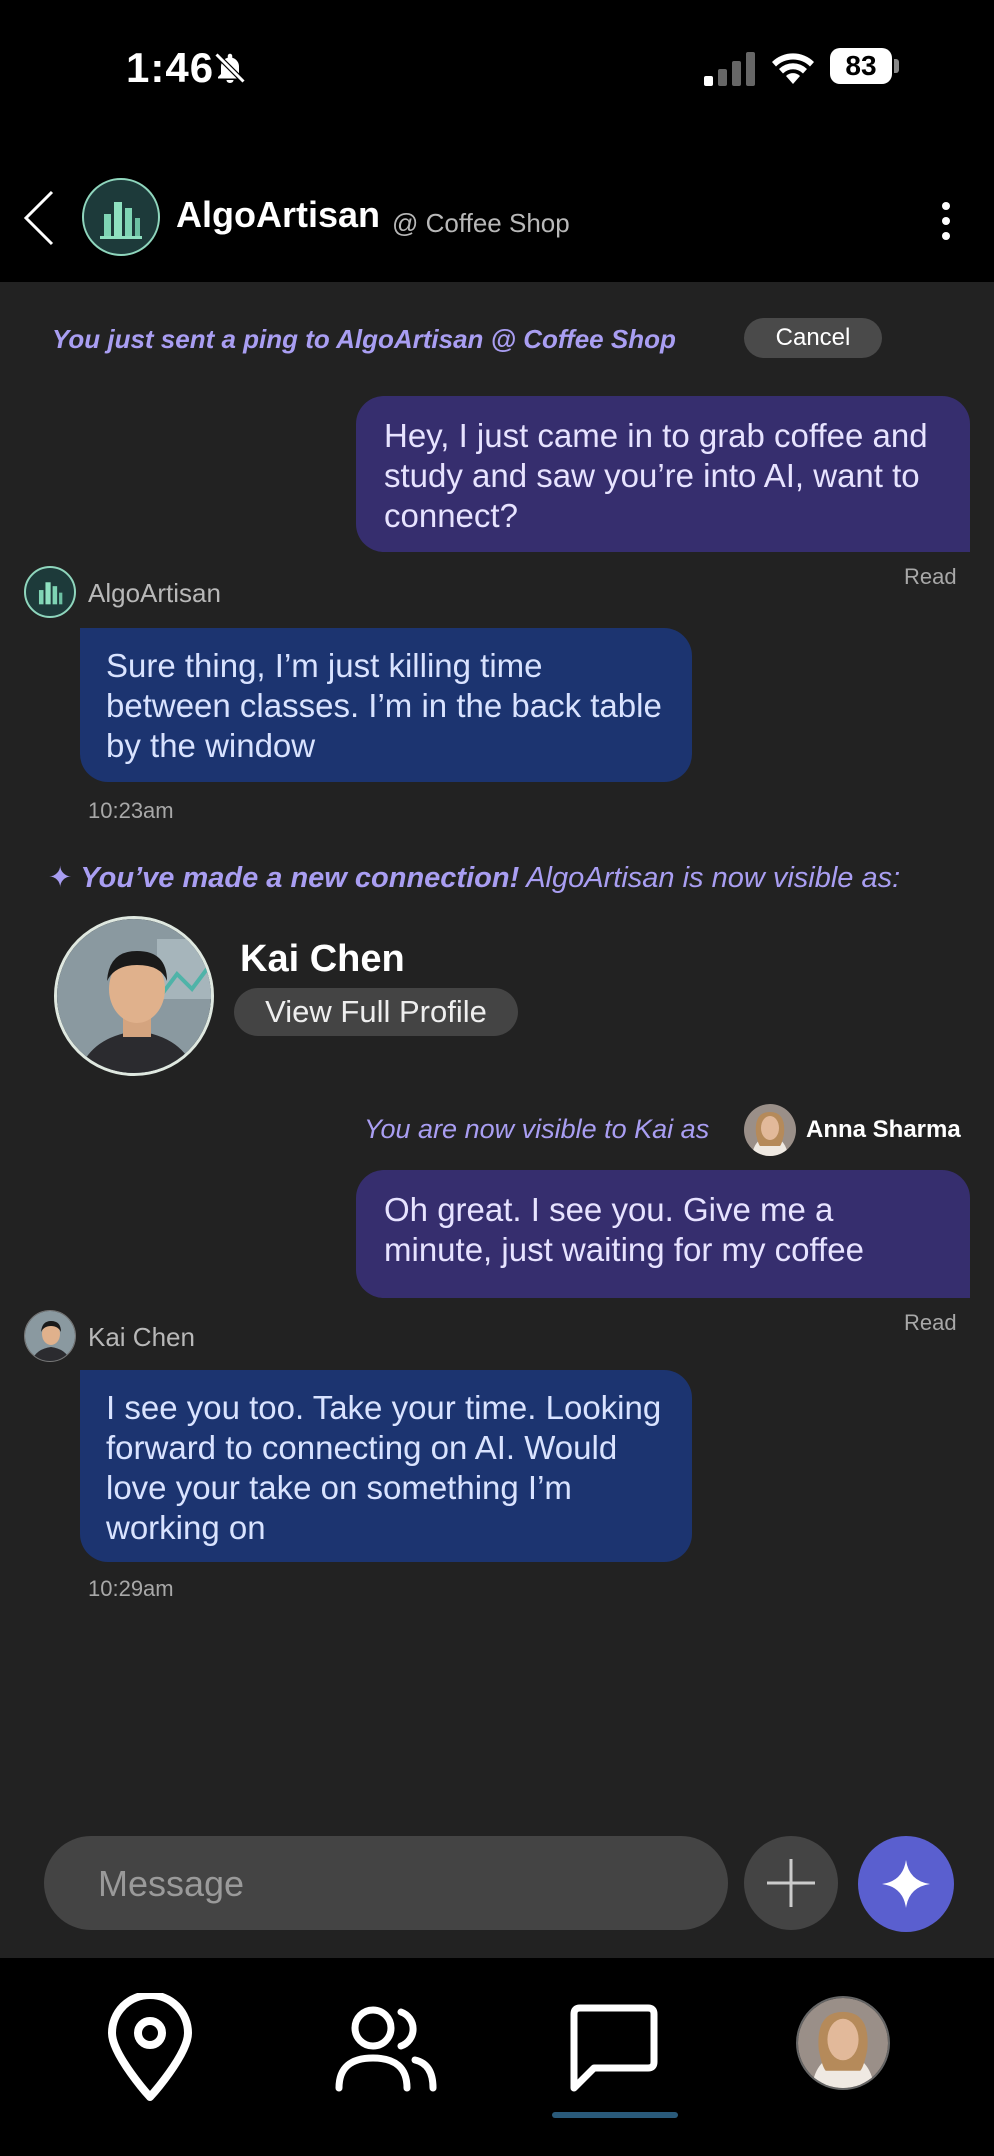  What do you see at coordinates (896, 66) in the screenshot?
I see `battery-cap` at bounding box center [896, 66].